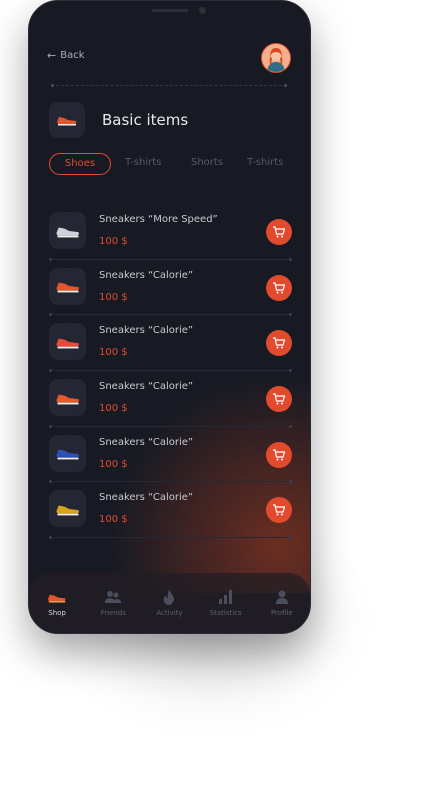 This screenshot has width=433, height=785. I want to click on avatar, so click(276, 58).